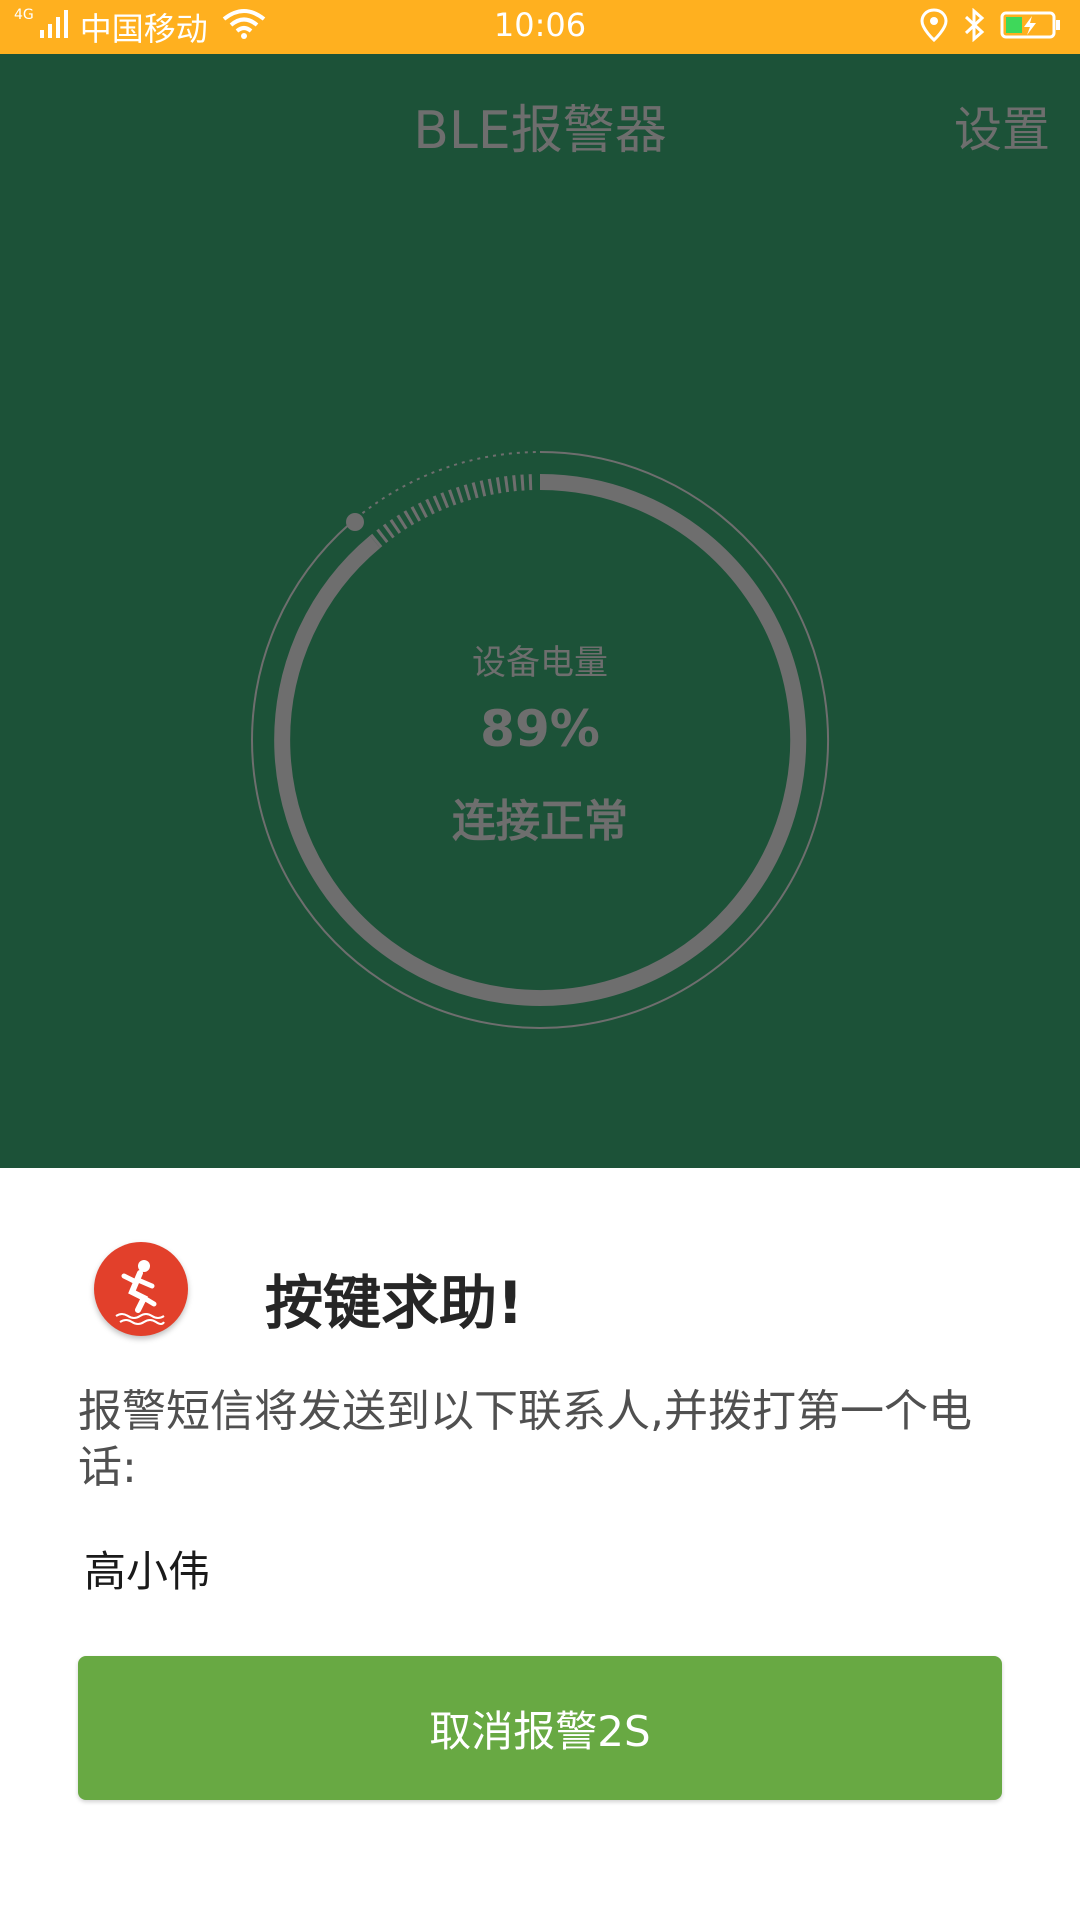  Describe the element at coordinates (394, 1303) in the screenshot. I see `dialog-title: 按键求助!` at that location.